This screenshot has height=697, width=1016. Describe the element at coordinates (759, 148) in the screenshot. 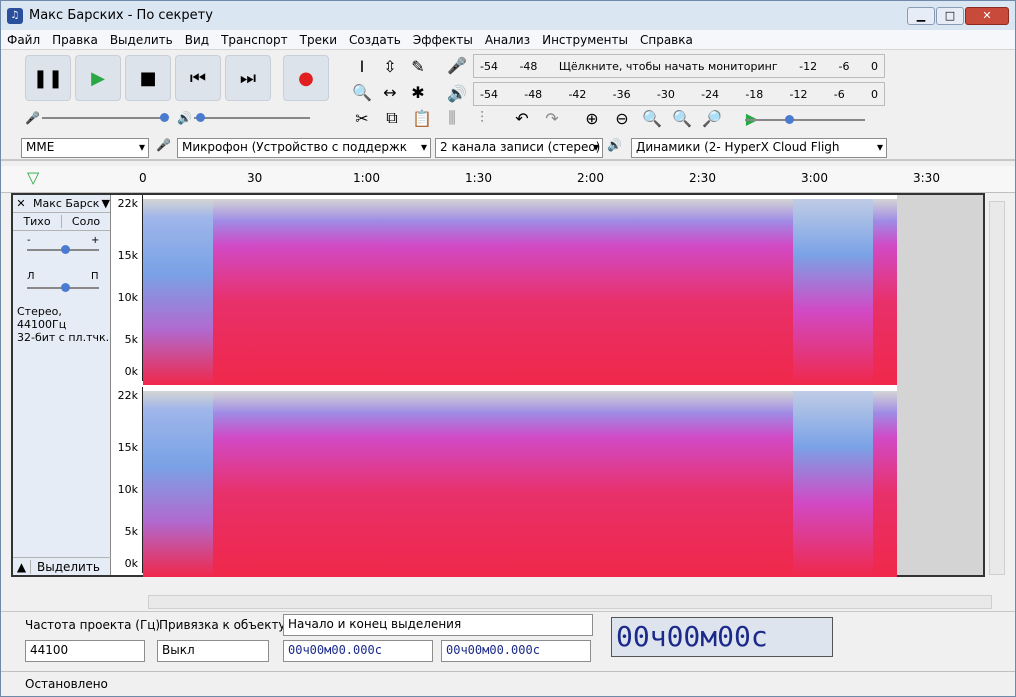

I see `playback-device-select: Динамики (2- HyperX Cloud Fligh` at that location.